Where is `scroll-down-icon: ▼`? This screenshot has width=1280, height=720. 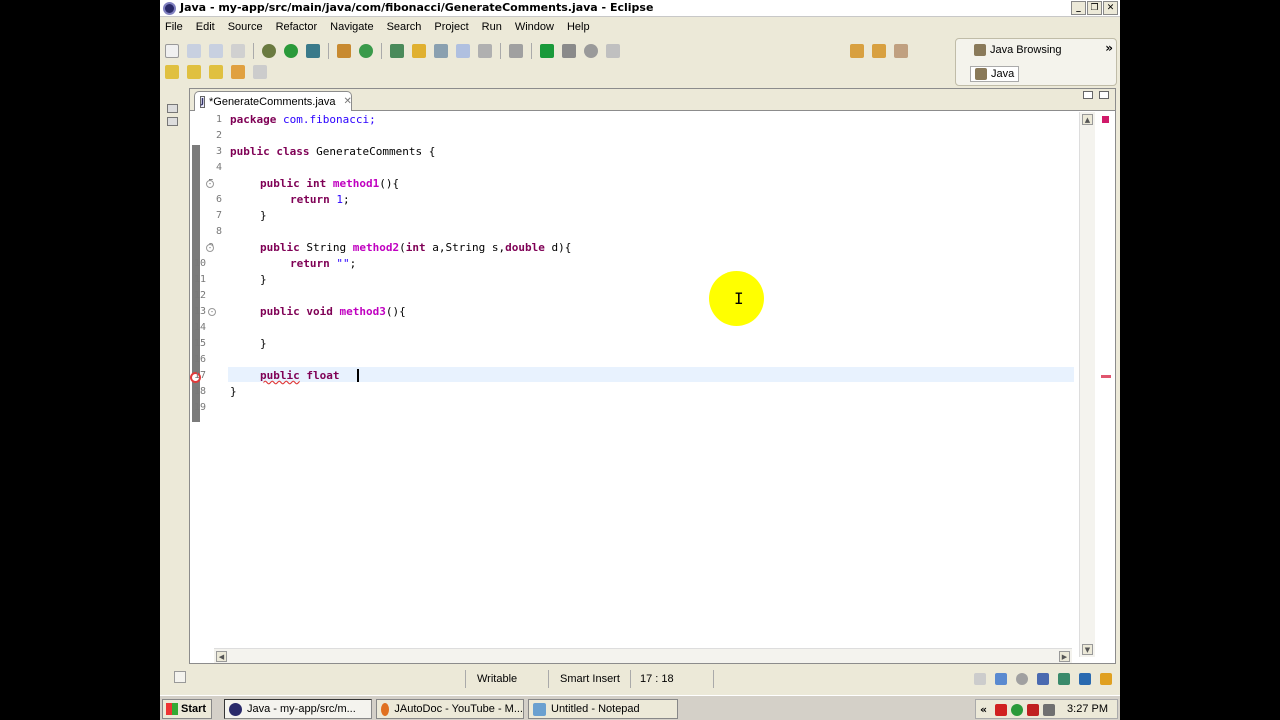 scroll-down-icon: ▼ is located at coordinates (1087, 649).